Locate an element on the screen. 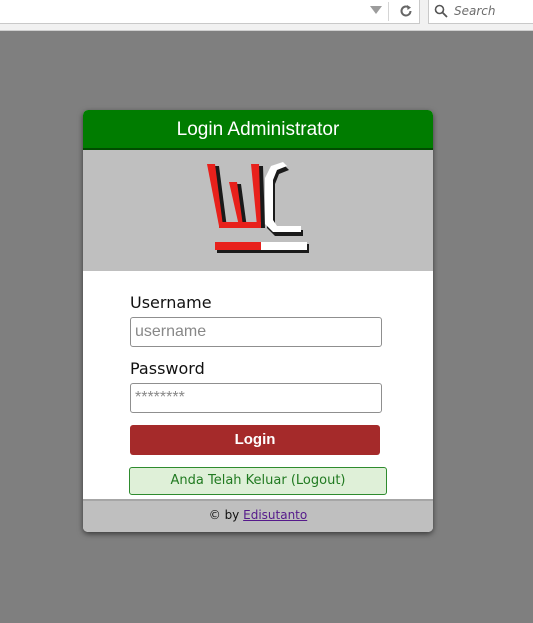 The width and height of the screenshot is (533, 623). browser-toolbar: Search is located at coordinates (266, 15).